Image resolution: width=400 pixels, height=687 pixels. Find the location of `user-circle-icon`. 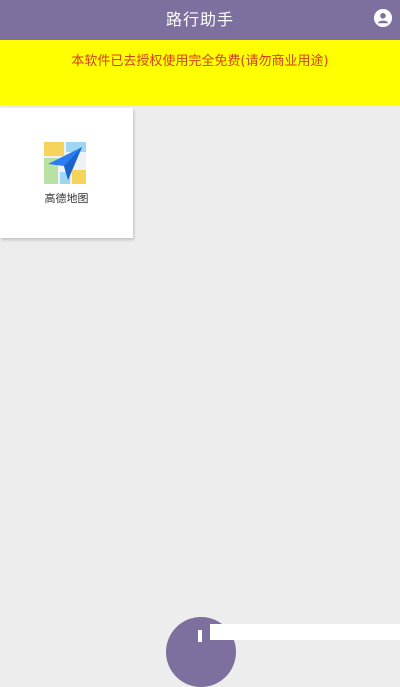

user-circle-icon is located at coordinates (383, 18).